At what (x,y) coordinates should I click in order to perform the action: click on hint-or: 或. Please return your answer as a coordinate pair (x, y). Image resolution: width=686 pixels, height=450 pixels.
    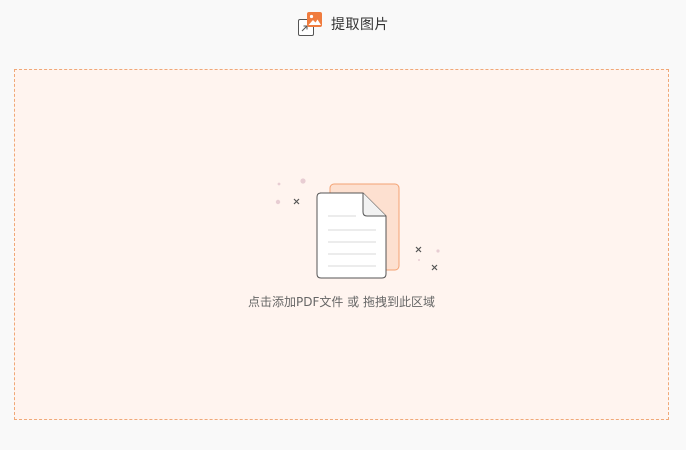
    Looking at the image, I should click on (353, 302).